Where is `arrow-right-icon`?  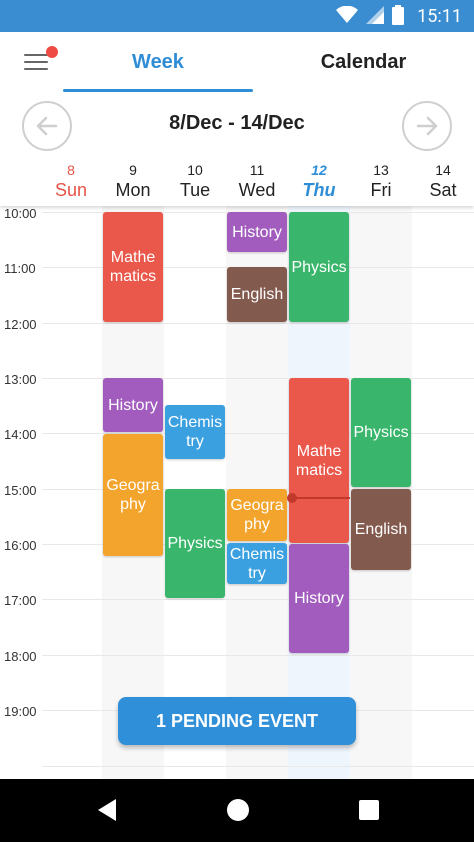
arrow-right-icon is located at coordinates (427, 126).